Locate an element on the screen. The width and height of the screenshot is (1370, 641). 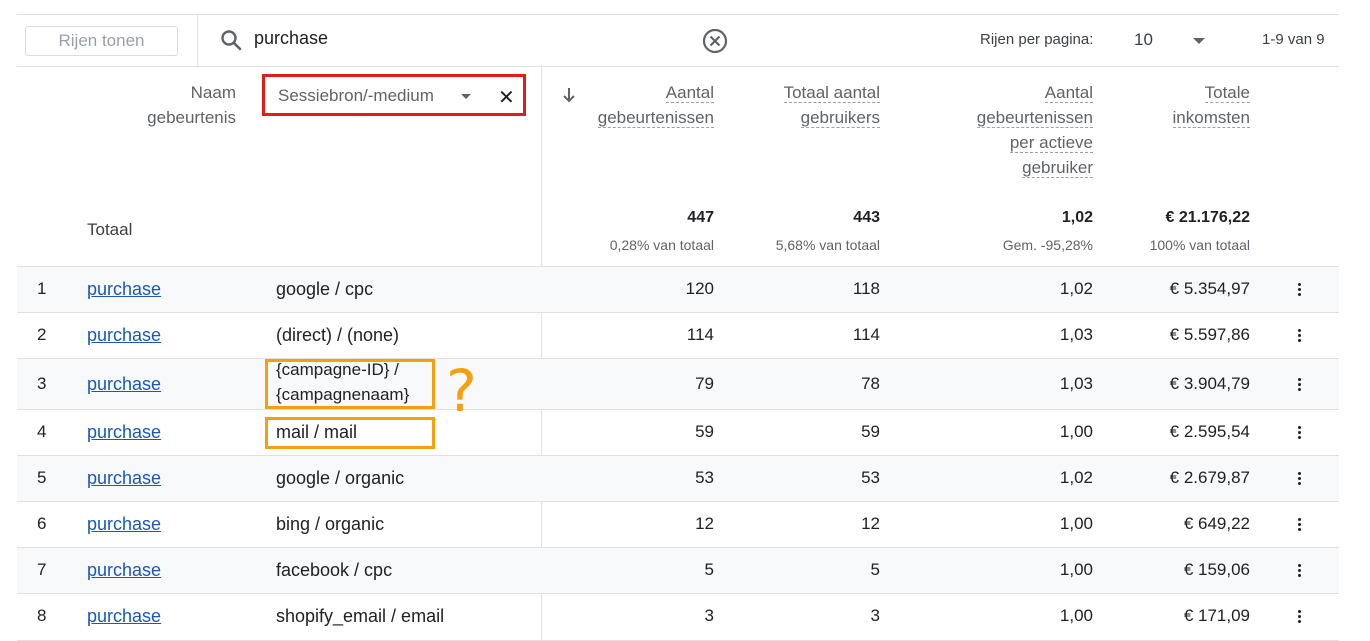
rows-per-page-label: Rijen per pagina: is located at coordinates (1037, 39).